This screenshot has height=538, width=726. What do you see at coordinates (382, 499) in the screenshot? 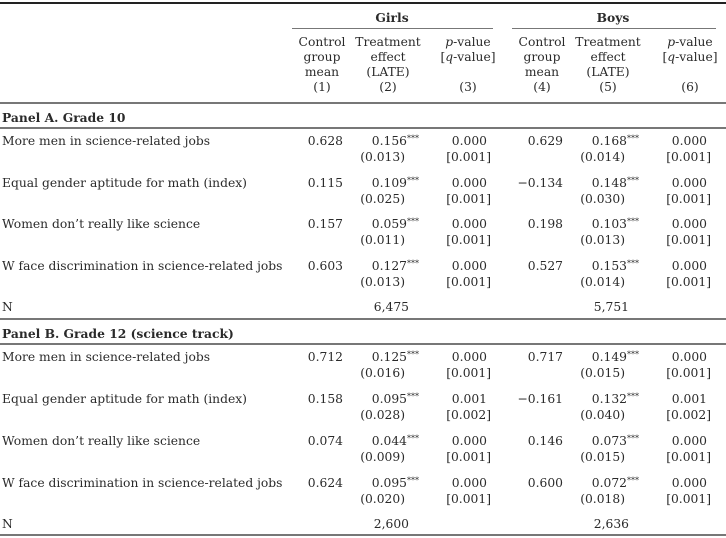
I see `standard-error-cell: (0.020)` at bounding box center [382, 499].